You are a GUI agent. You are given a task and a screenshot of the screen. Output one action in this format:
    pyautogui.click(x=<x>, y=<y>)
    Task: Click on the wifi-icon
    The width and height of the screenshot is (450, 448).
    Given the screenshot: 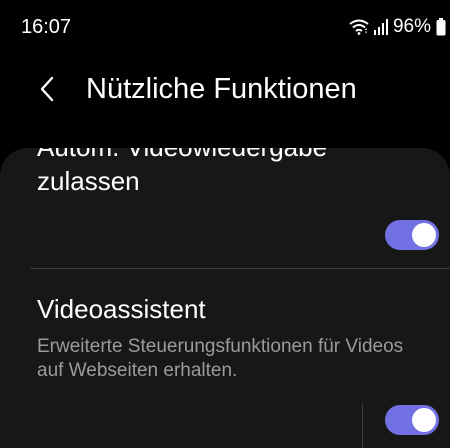 What is the action you would take?
    pyautogui.click(x=359, y=27)
    